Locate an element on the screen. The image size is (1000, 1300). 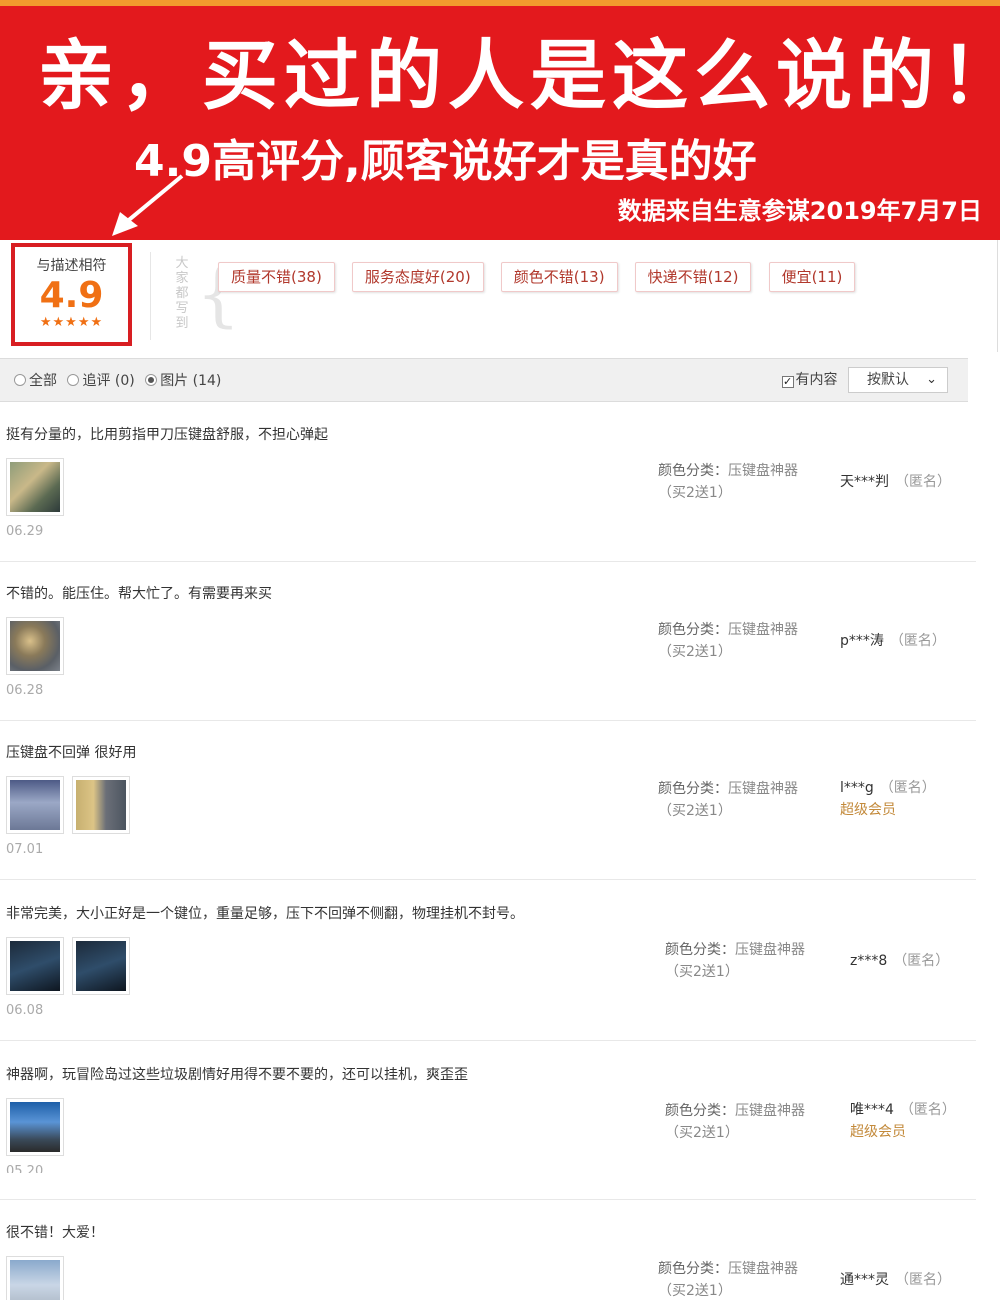
score-box: 与描述相符 4.9 ★★★★★ is located at coordinates (71, 294).